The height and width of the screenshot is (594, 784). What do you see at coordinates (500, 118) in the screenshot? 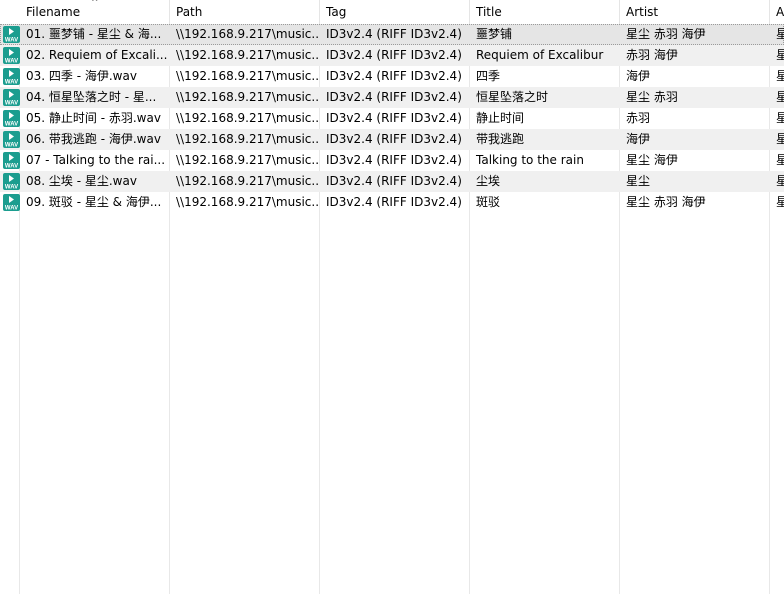
I see `title-cell: 静止时间` at bounding box center [500, 118].